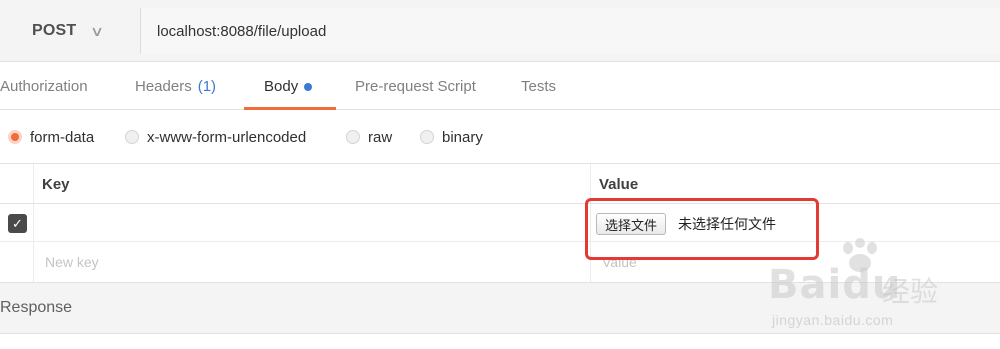 Image resolution: width=1000 pixels, height=349 pixels. I want to click on key-column-header: Key, so click(56, 184).